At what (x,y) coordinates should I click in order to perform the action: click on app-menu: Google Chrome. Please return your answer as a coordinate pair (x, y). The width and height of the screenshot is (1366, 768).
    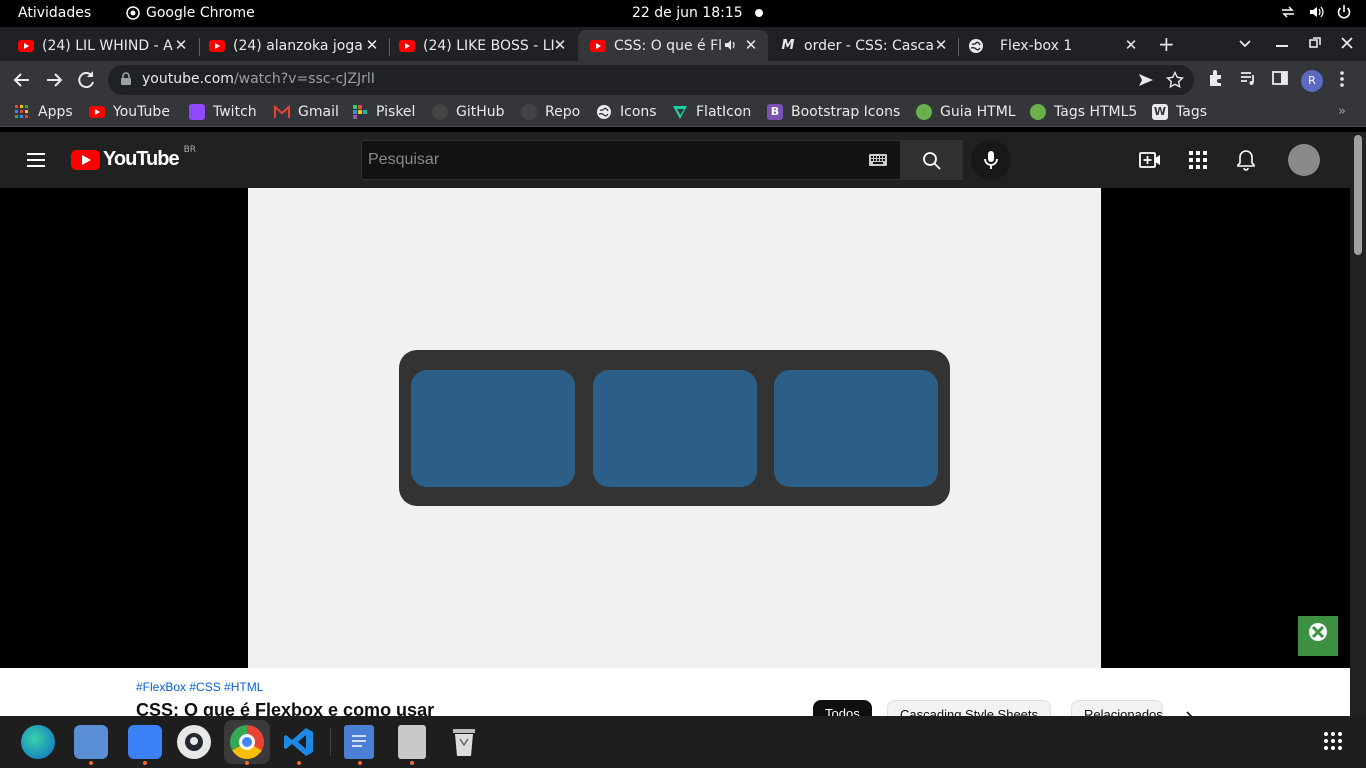
    Looking at the image, I should click on (190, 13).